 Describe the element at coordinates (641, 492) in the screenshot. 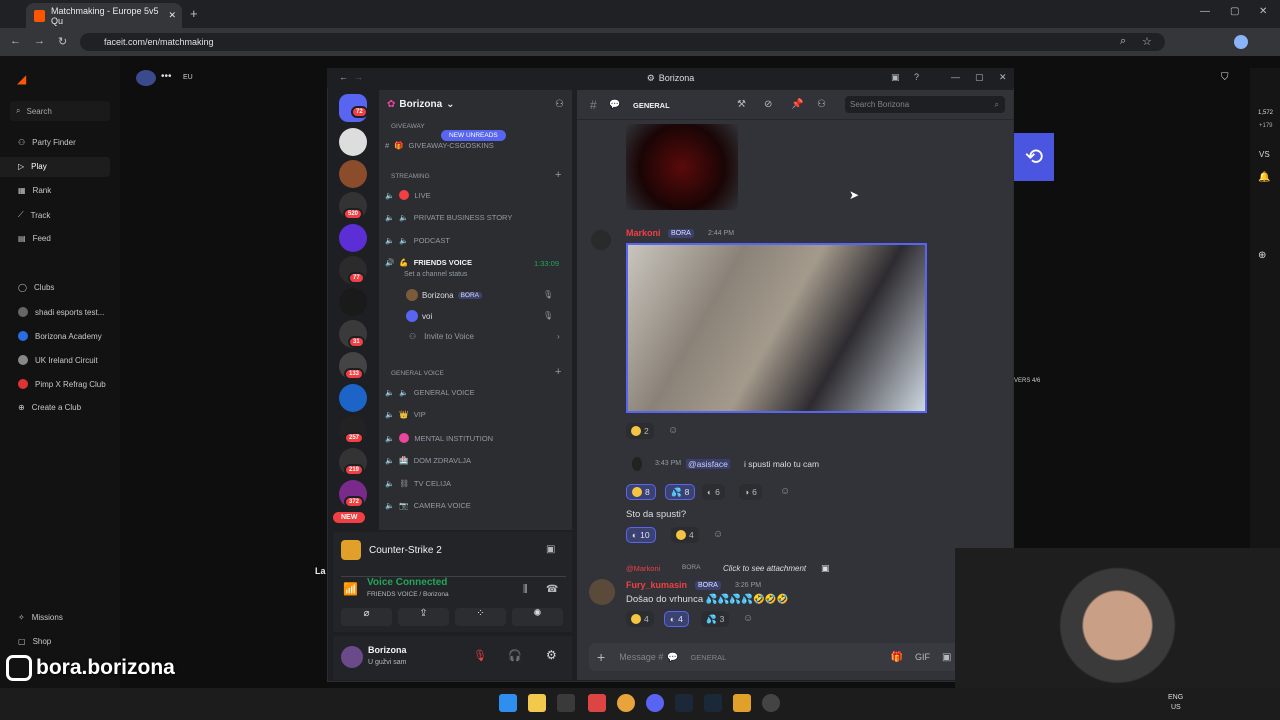

I see `reaction: 8` at that location.